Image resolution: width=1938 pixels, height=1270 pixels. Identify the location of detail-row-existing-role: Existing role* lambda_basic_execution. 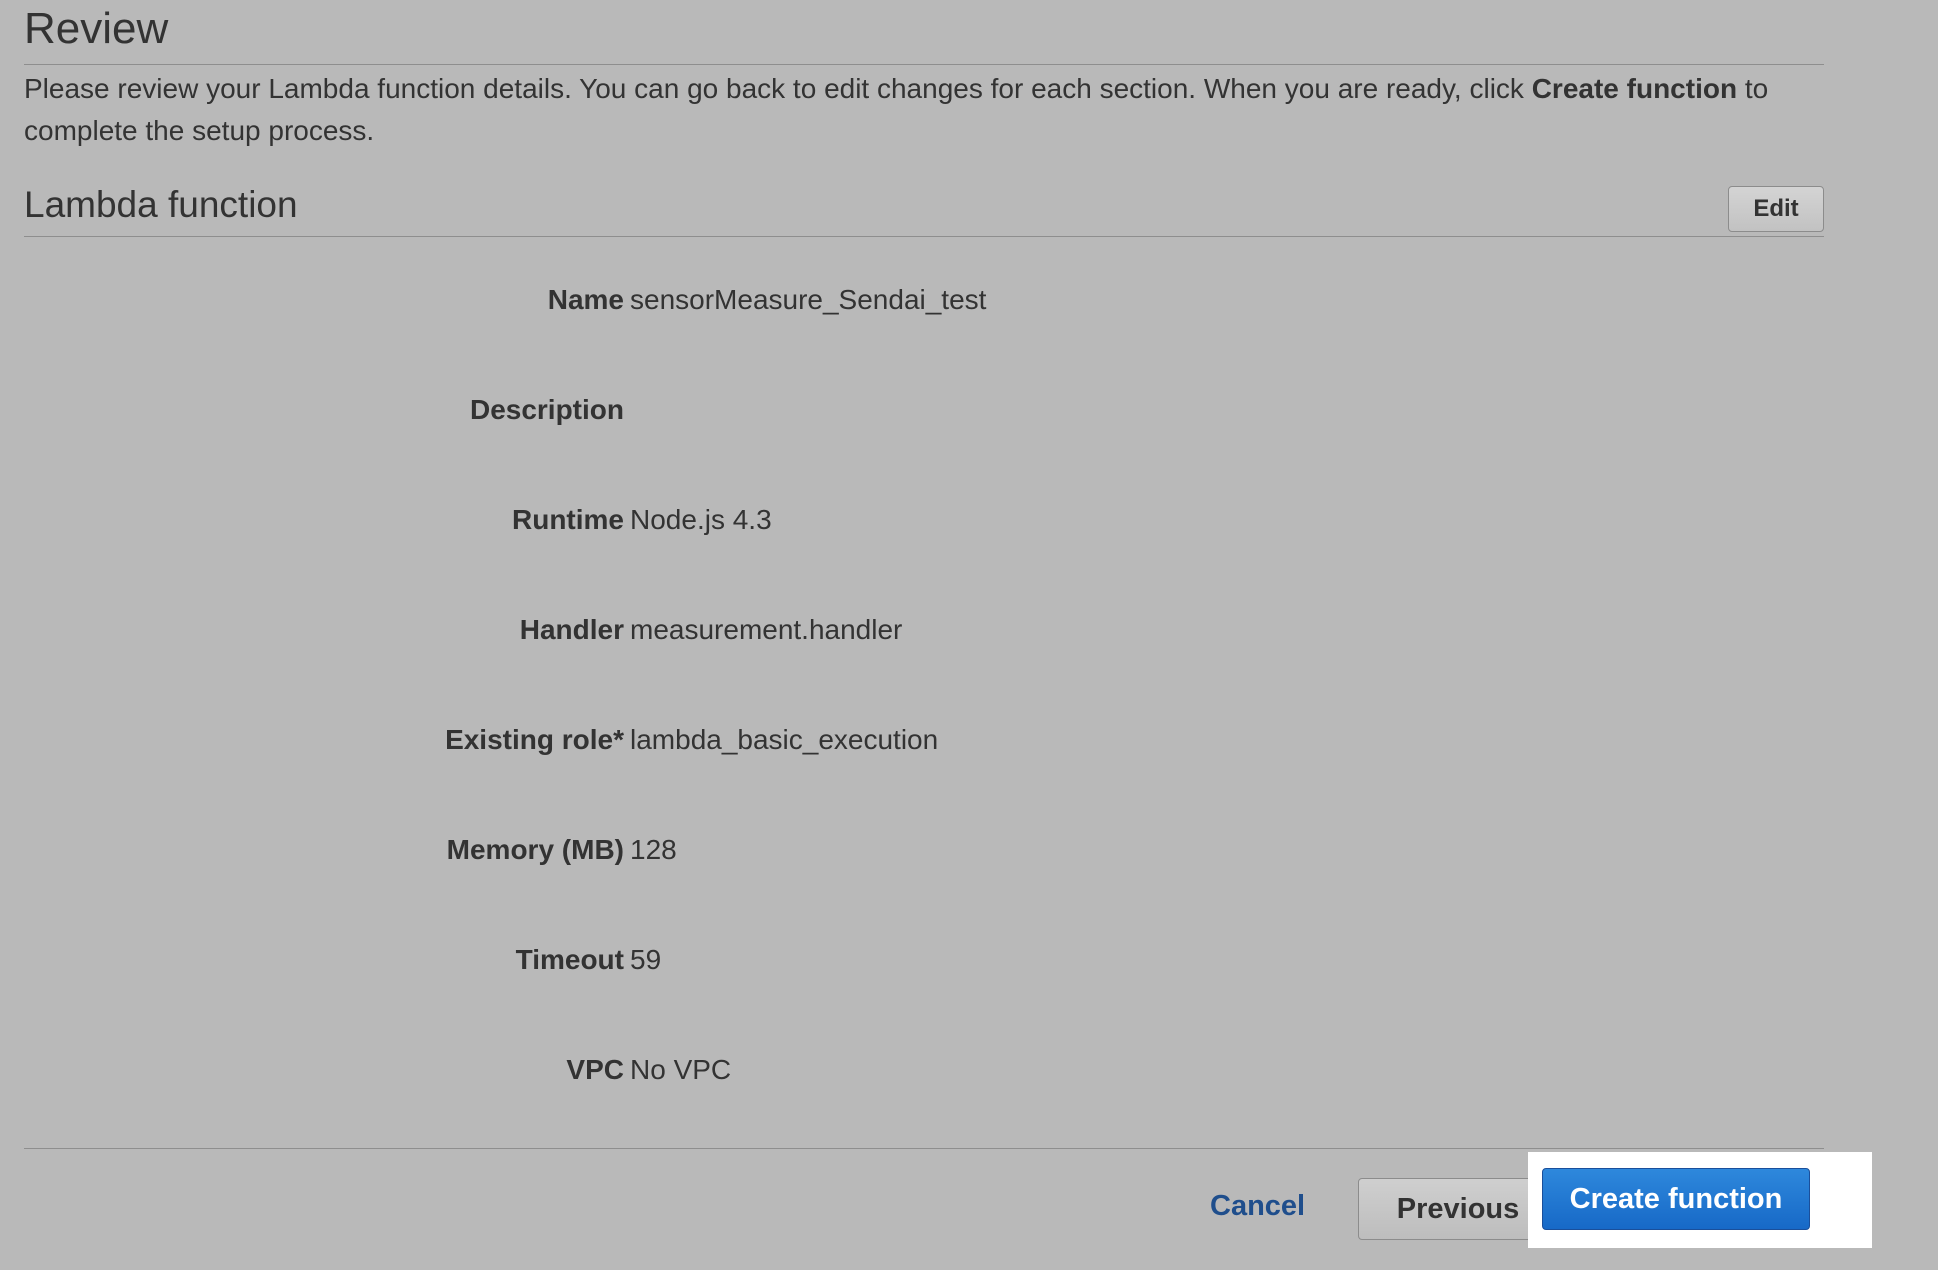
(924, 765).